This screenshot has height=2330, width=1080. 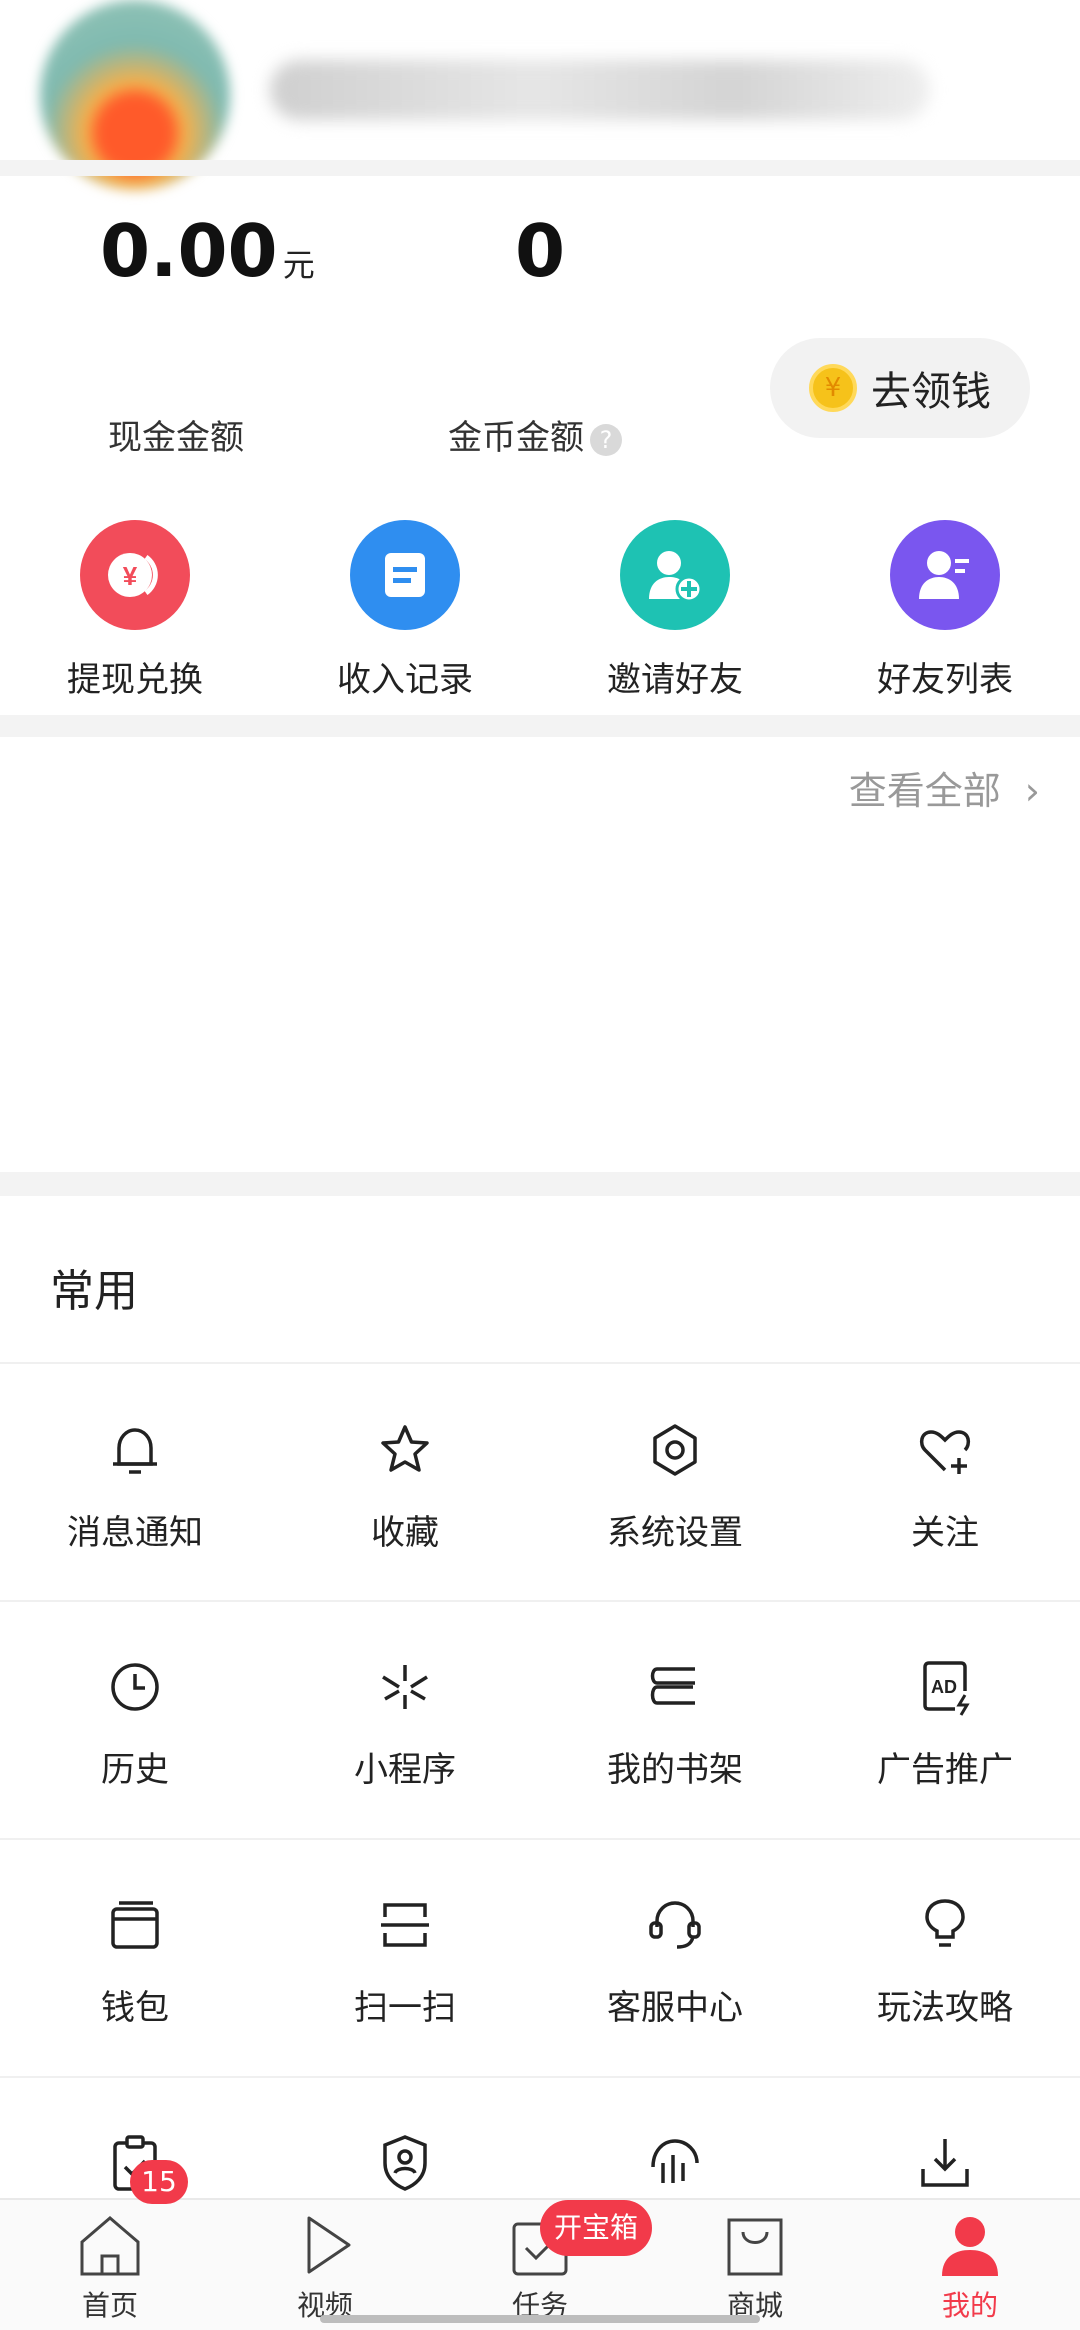 I want to click on chevron-right-icon: ›, so click(x=1032, y=791).